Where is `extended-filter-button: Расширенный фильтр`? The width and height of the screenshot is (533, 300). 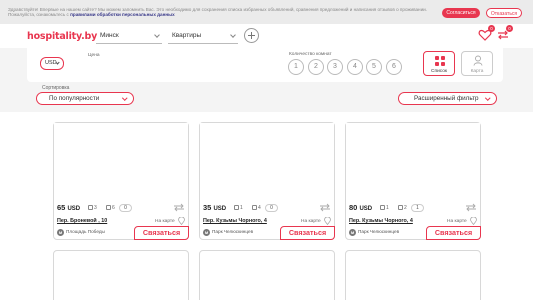
extended-filter-button: Расширенный фильтр is located at coordinates (447, 98).